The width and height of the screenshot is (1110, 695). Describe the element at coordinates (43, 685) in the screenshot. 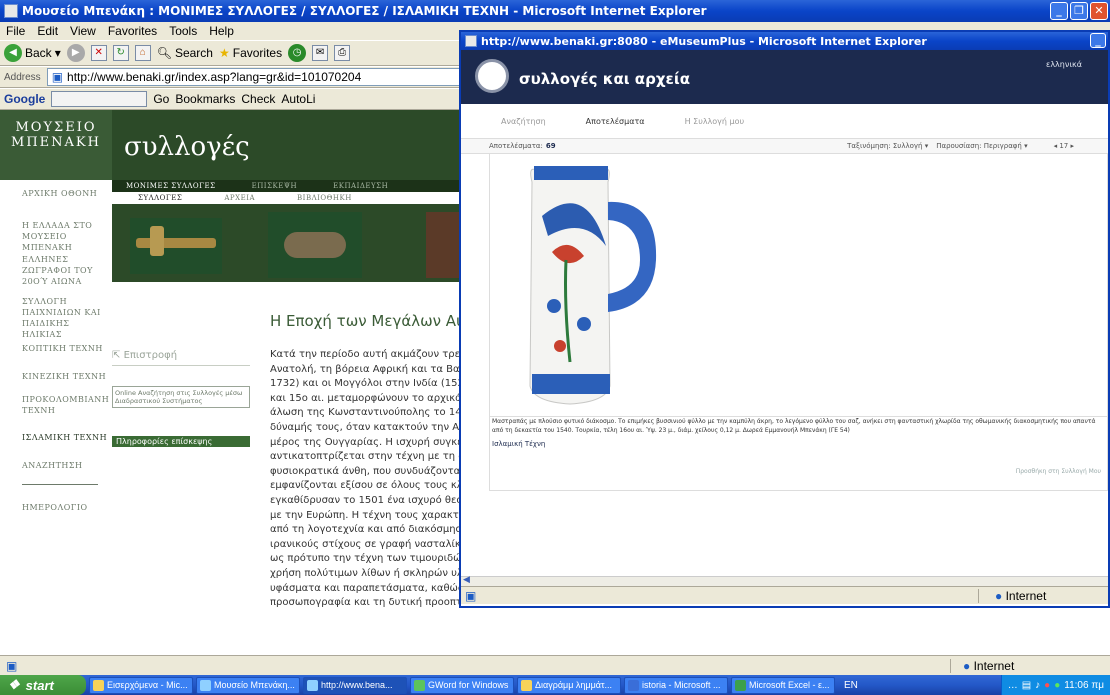

I see `start-button: ❖ start` at that location.